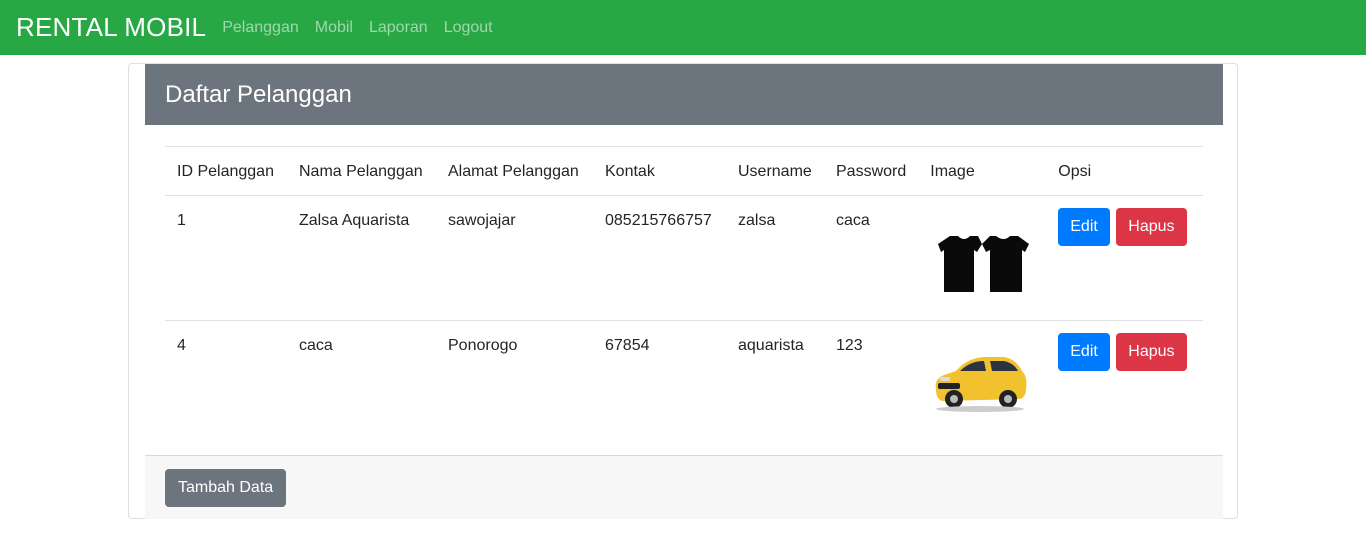 Image resolution: width=1366 pixels, height=560 pixels. Describe the element at coordinates (775, 383) in the screenshot. I see `cell-username: aquarista` at that location.